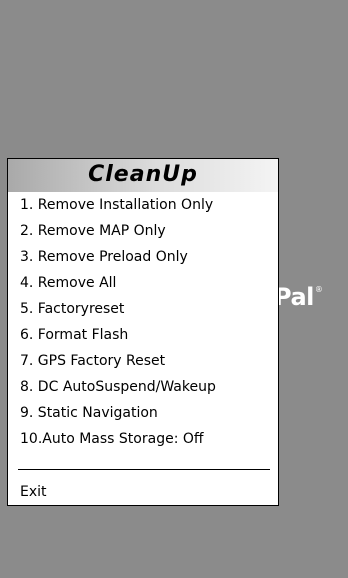 The height and width of the screenshot is (578, 348). Describe the element at coordinates (144, 469) in the screenshot. I see `menu-divider` at that location.